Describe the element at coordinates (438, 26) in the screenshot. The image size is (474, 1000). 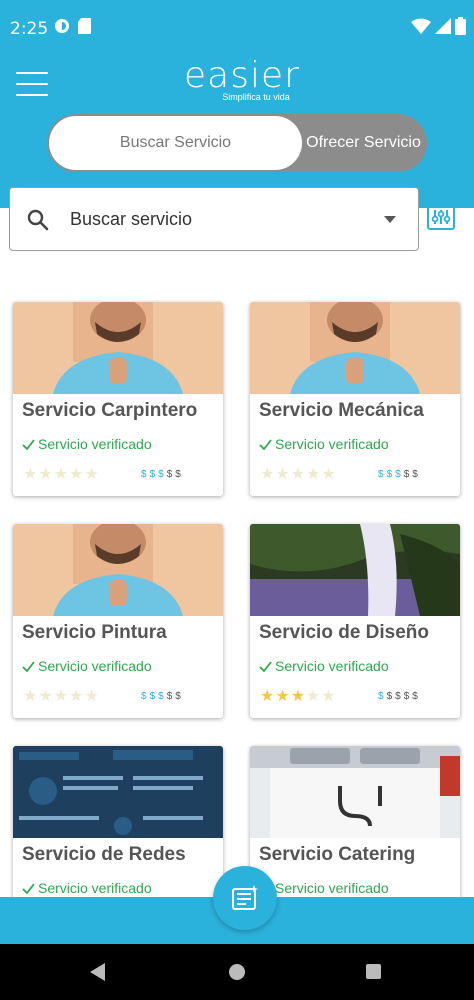
I see `status-right-icons` at that location.